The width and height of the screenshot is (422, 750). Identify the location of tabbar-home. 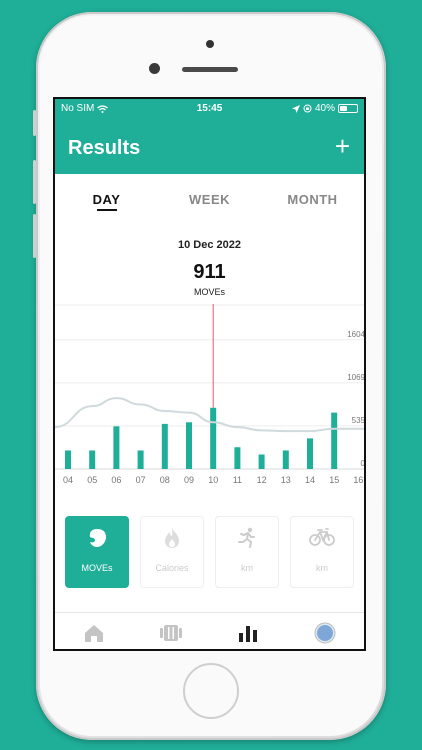
(93, 631).